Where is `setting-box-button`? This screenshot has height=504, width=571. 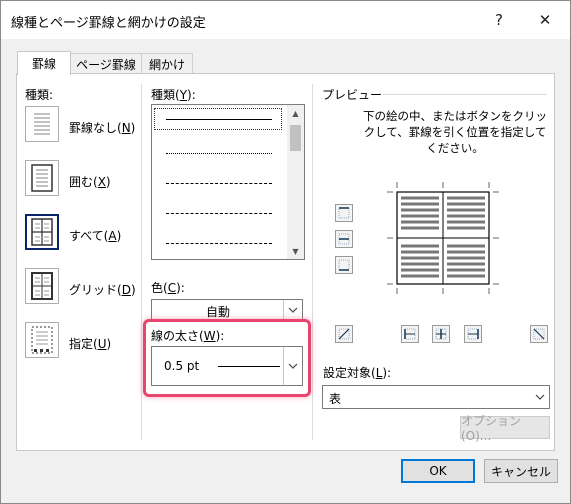 setting-box-button is located at coordinates (42, 178).